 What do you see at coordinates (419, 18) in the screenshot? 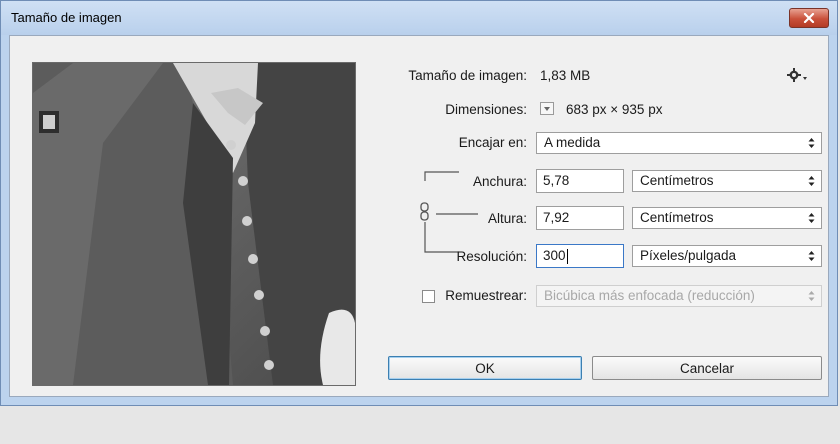
I see `title-bar: Tamaño de imagen` at bounding box center [419, 18].